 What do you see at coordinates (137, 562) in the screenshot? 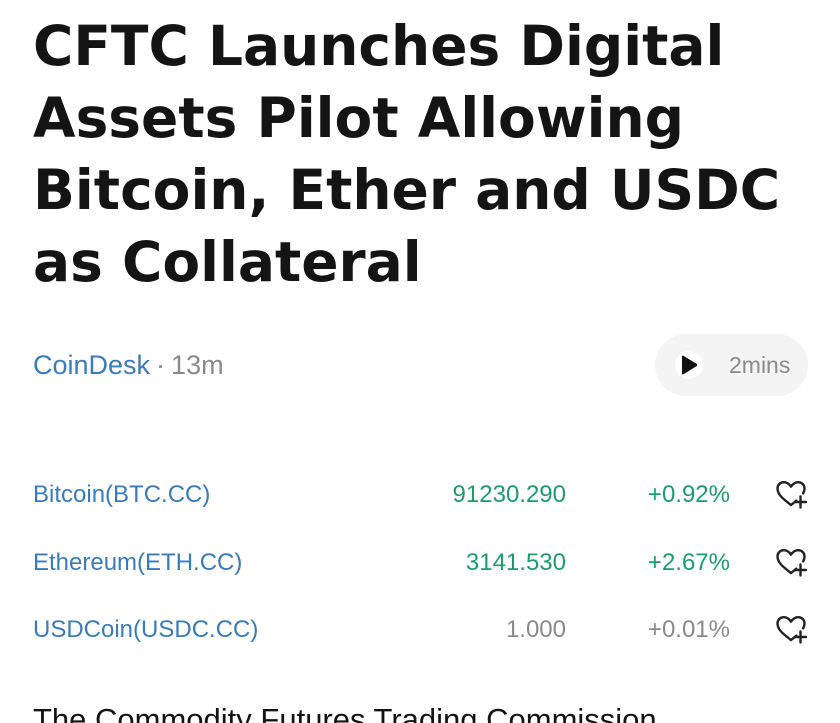
I see `ticker-name: Ethereum(ETH.CC)` at bounding box center [137, 562].